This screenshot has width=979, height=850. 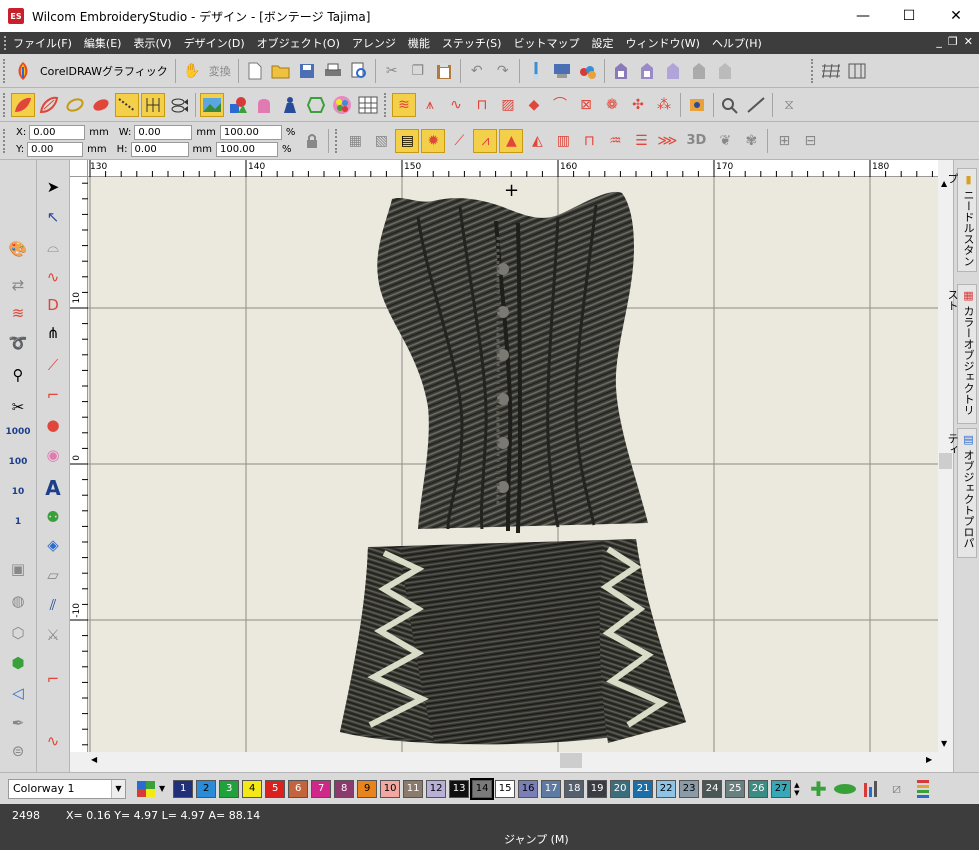 What do you see at coordinates (163, 132) in the screenshot?
I see `width-input: 0.00` at bounding box center [163, 132].